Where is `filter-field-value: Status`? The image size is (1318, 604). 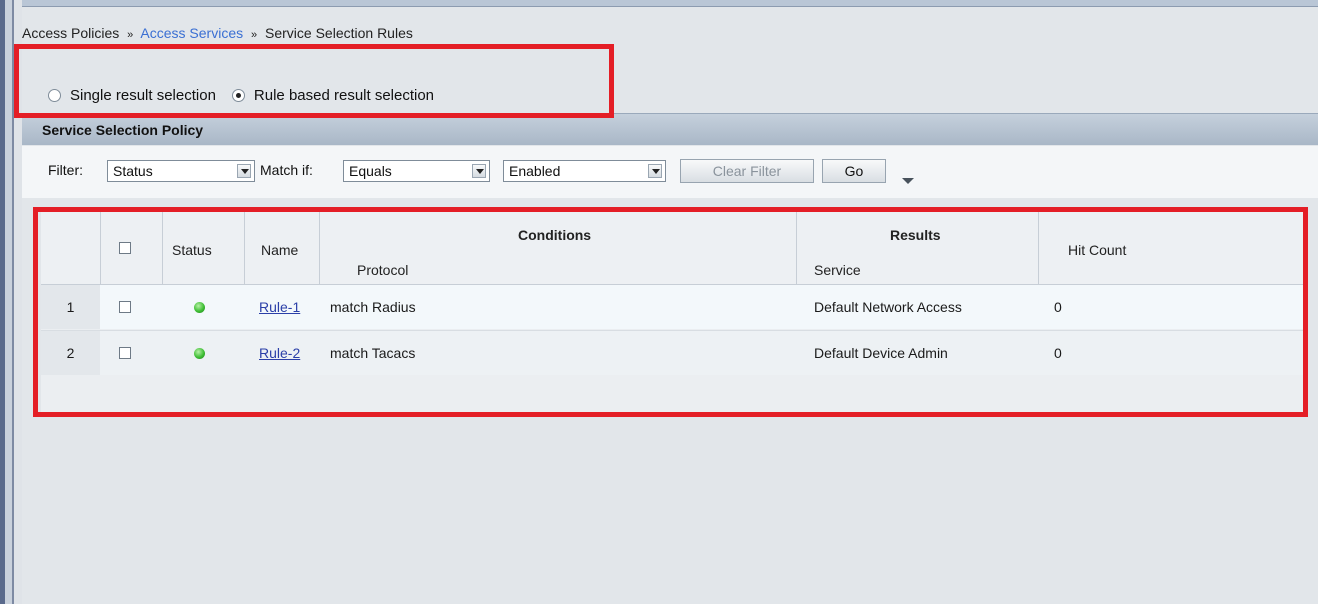 filter-field-value: Status is located at coordinates (133, 171).